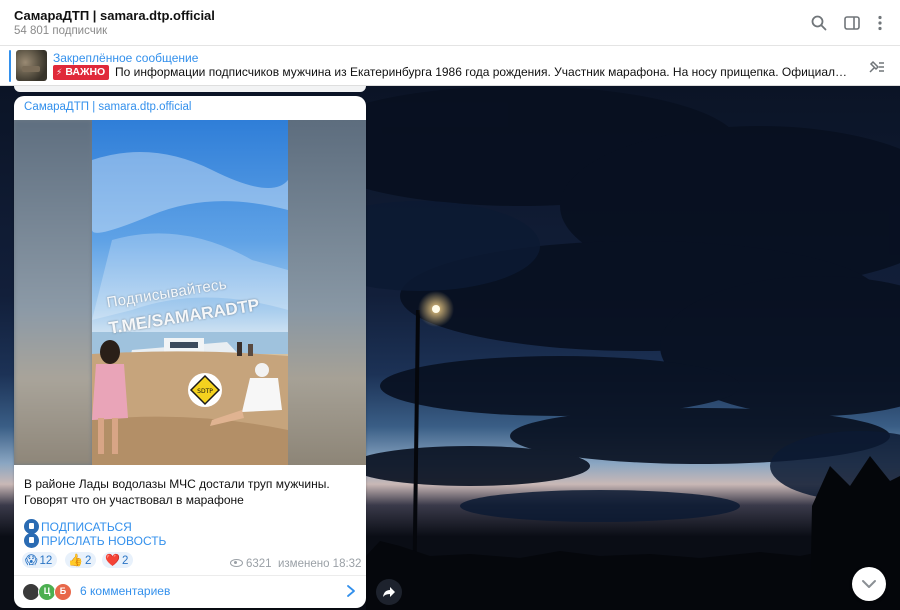 Image resolution: width=900 pixels, height=610 pixels. What do you see at coordinates (876, 67) in the screenshot?
I see `unpin-icon` at bounding box center [876, 67].